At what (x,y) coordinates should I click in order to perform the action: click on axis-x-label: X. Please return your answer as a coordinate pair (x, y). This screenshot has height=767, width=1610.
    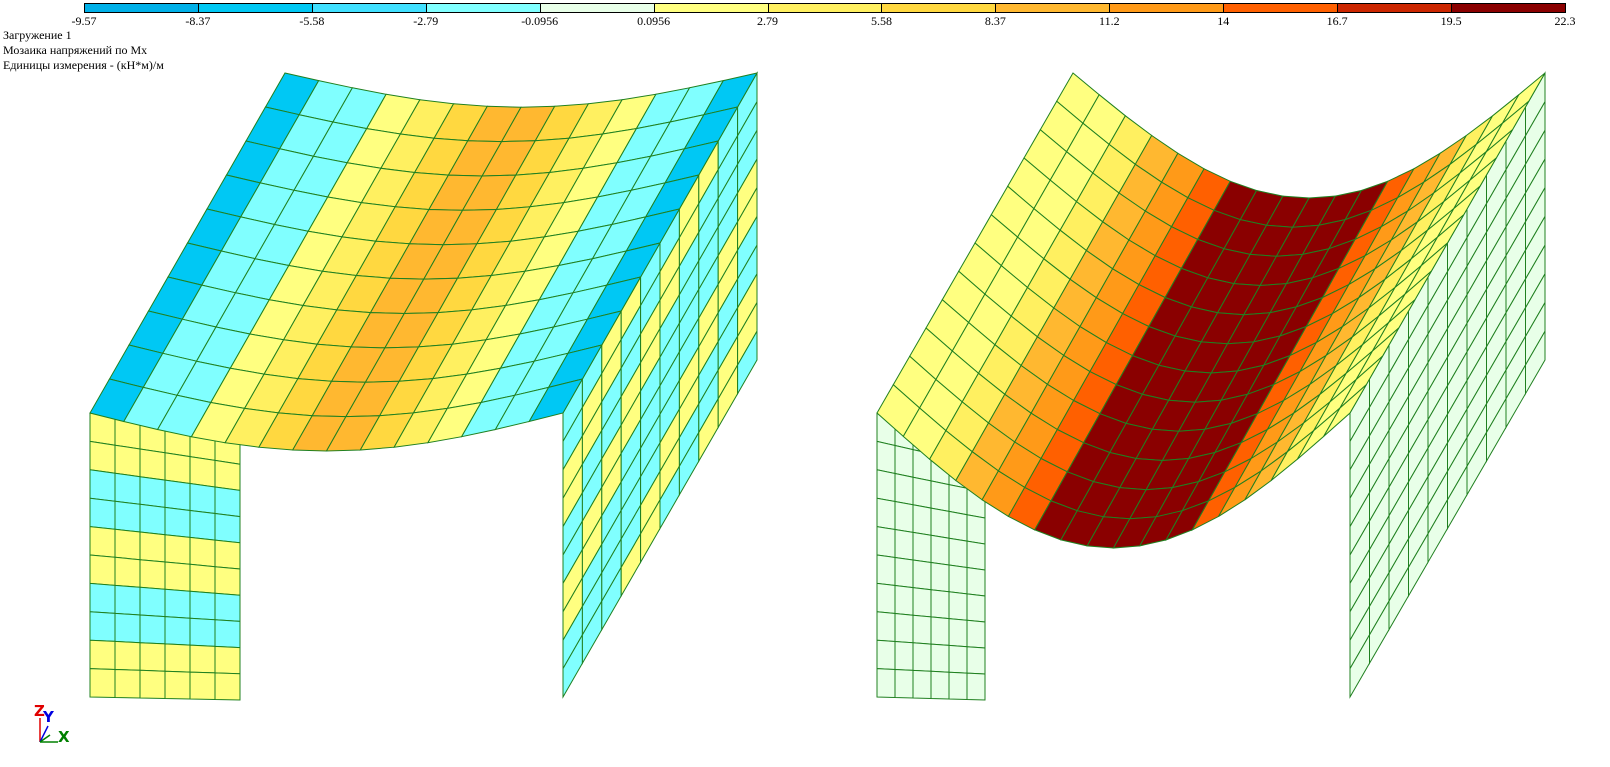
    Looking at the image, I should click on (64, 737).